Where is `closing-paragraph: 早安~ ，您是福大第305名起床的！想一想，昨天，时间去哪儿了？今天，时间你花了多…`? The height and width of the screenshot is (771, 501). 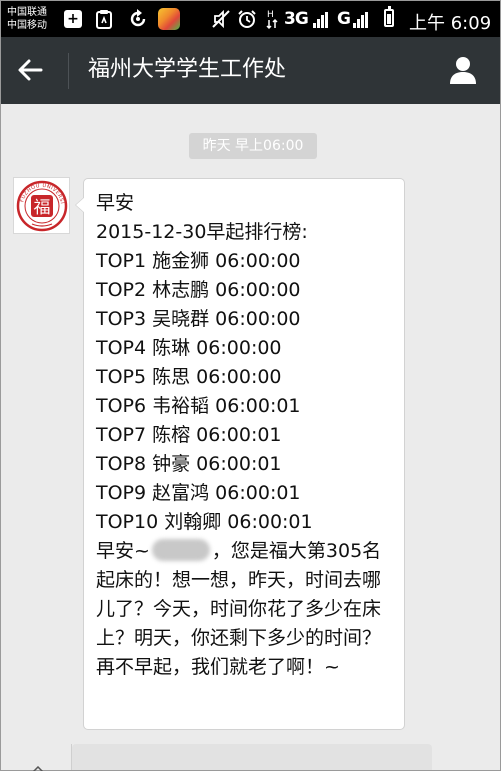 closing-paragraph: 早安~ ，您是福大第305名起床的！想一想，昨天，时间去哪儿了？今天，时间你花了多… is located at coordinates (242, 609).